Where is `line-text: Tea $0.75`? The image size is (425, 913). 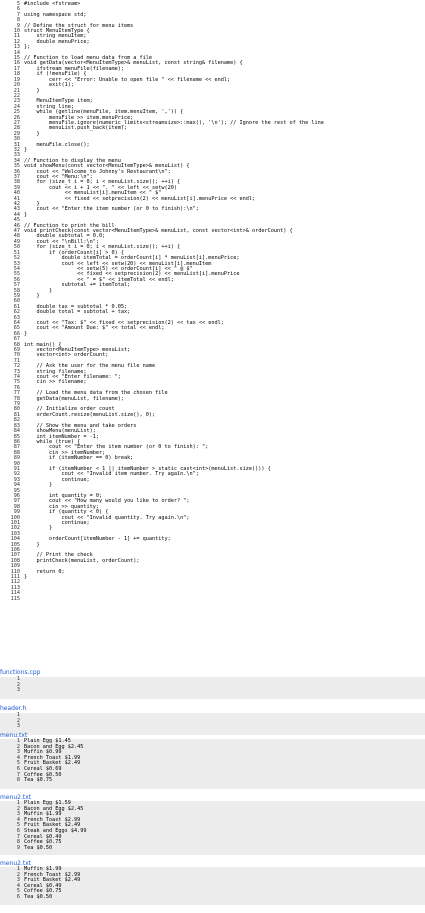
line-text: Tea $0.75 is located at coordinates (38, 780).